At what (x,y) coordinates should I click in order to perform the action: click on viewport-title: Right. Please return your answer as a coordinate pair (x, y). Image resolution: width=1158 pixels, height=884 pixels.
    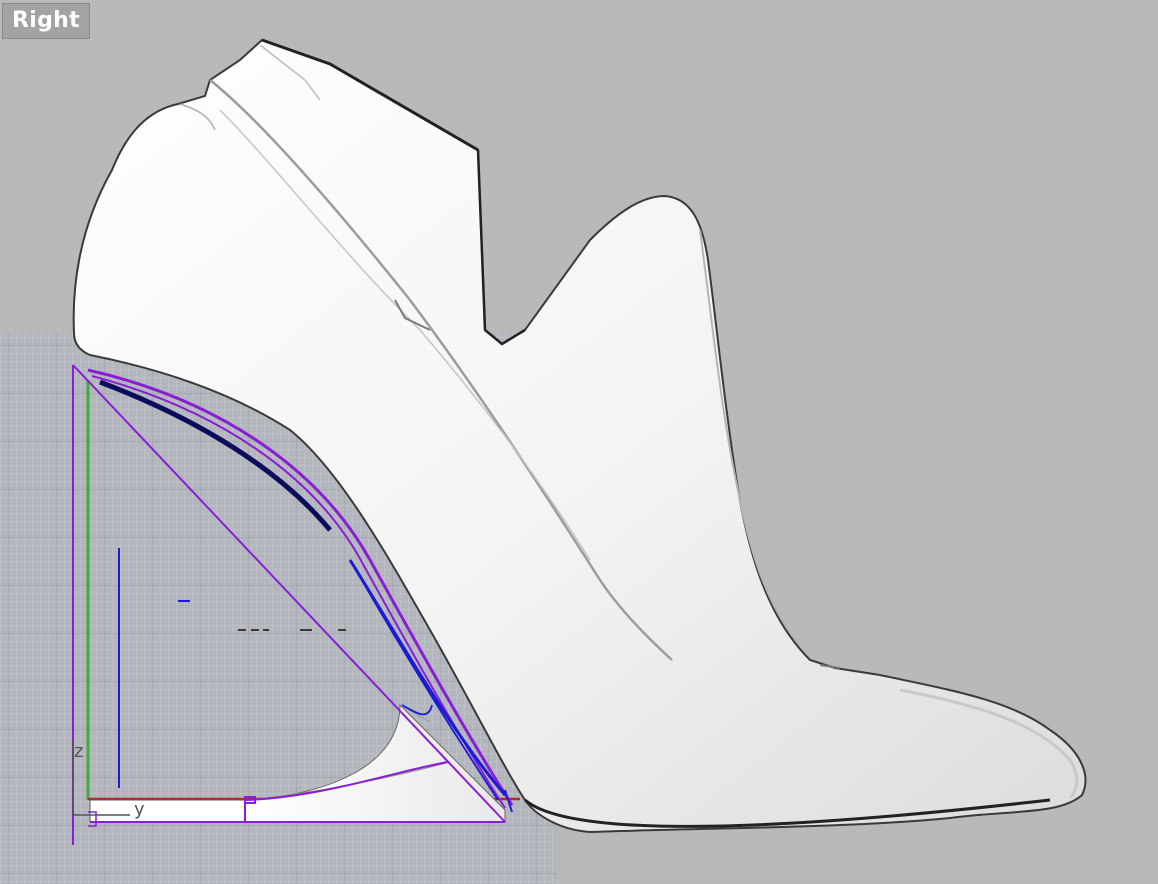
    Looking at the image, I should click on (46, 21).